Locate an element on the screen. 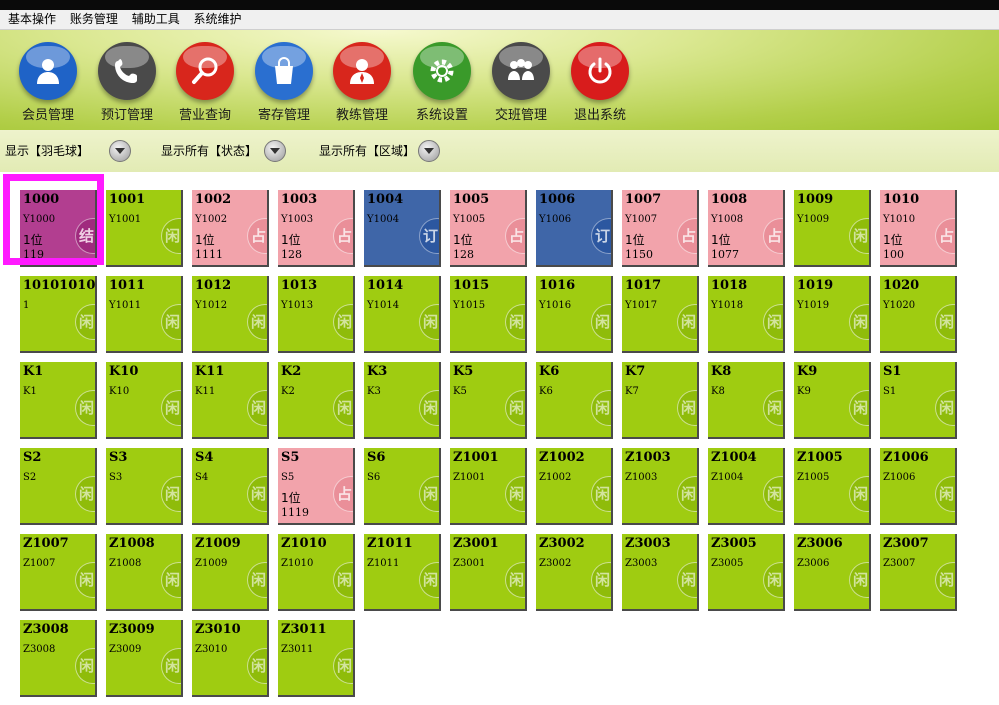  member-icon is located at coordinates (48, 71).